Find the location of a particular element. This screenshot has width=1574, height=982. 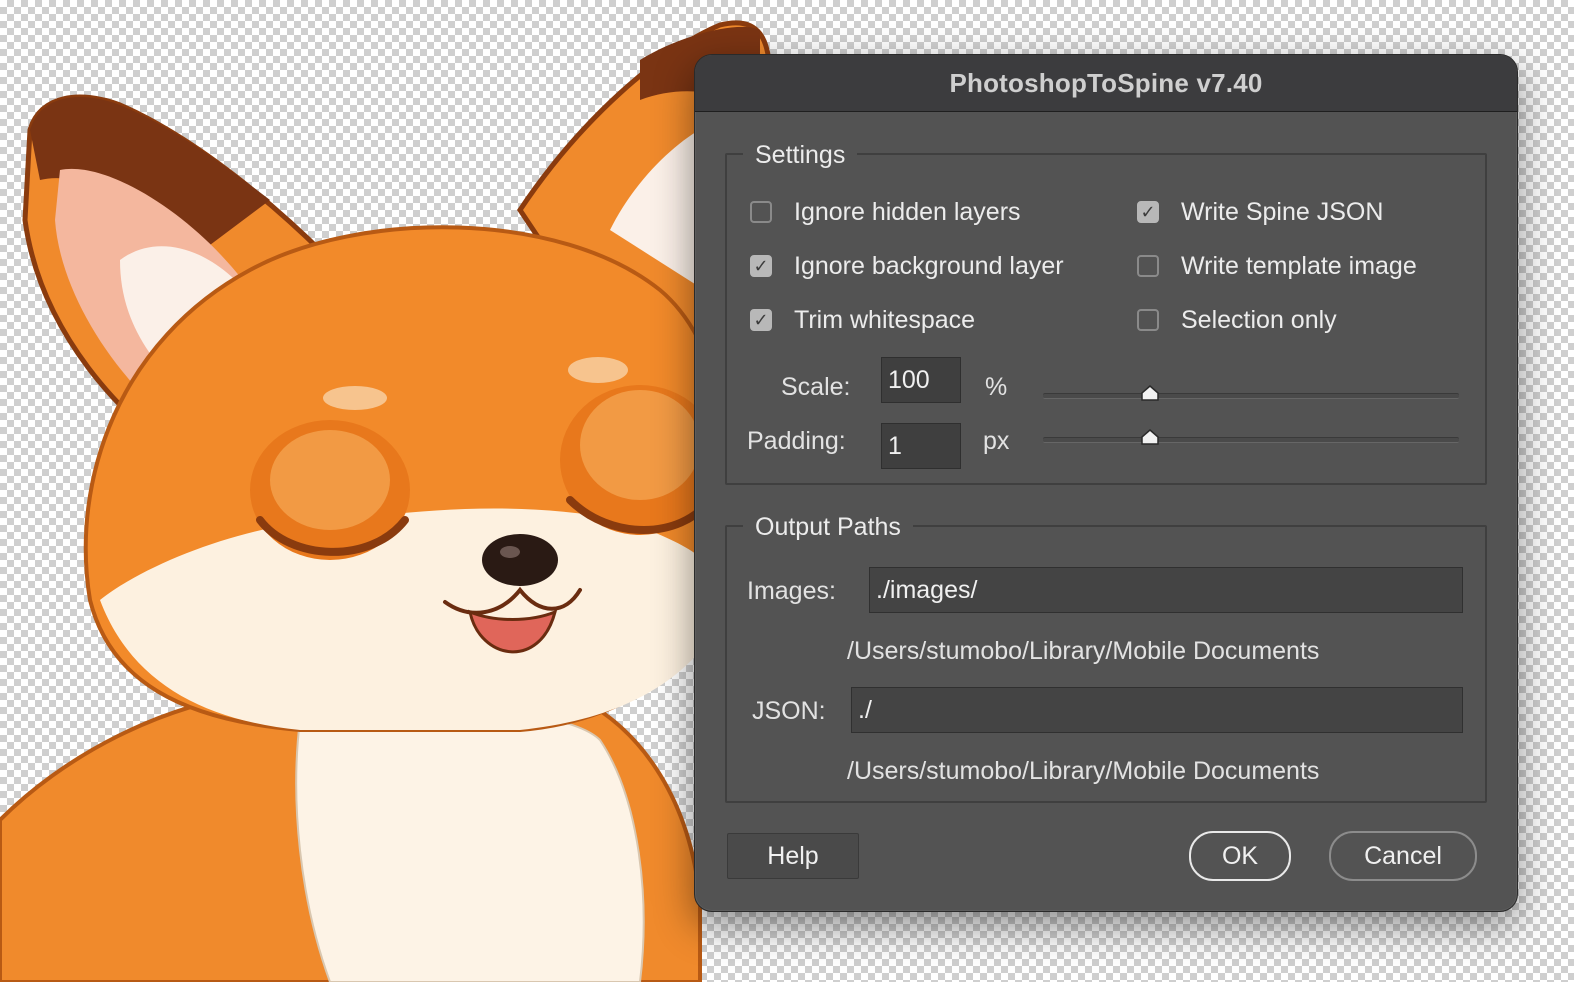

ok-button: OK is located at coordinates (1240, 856).